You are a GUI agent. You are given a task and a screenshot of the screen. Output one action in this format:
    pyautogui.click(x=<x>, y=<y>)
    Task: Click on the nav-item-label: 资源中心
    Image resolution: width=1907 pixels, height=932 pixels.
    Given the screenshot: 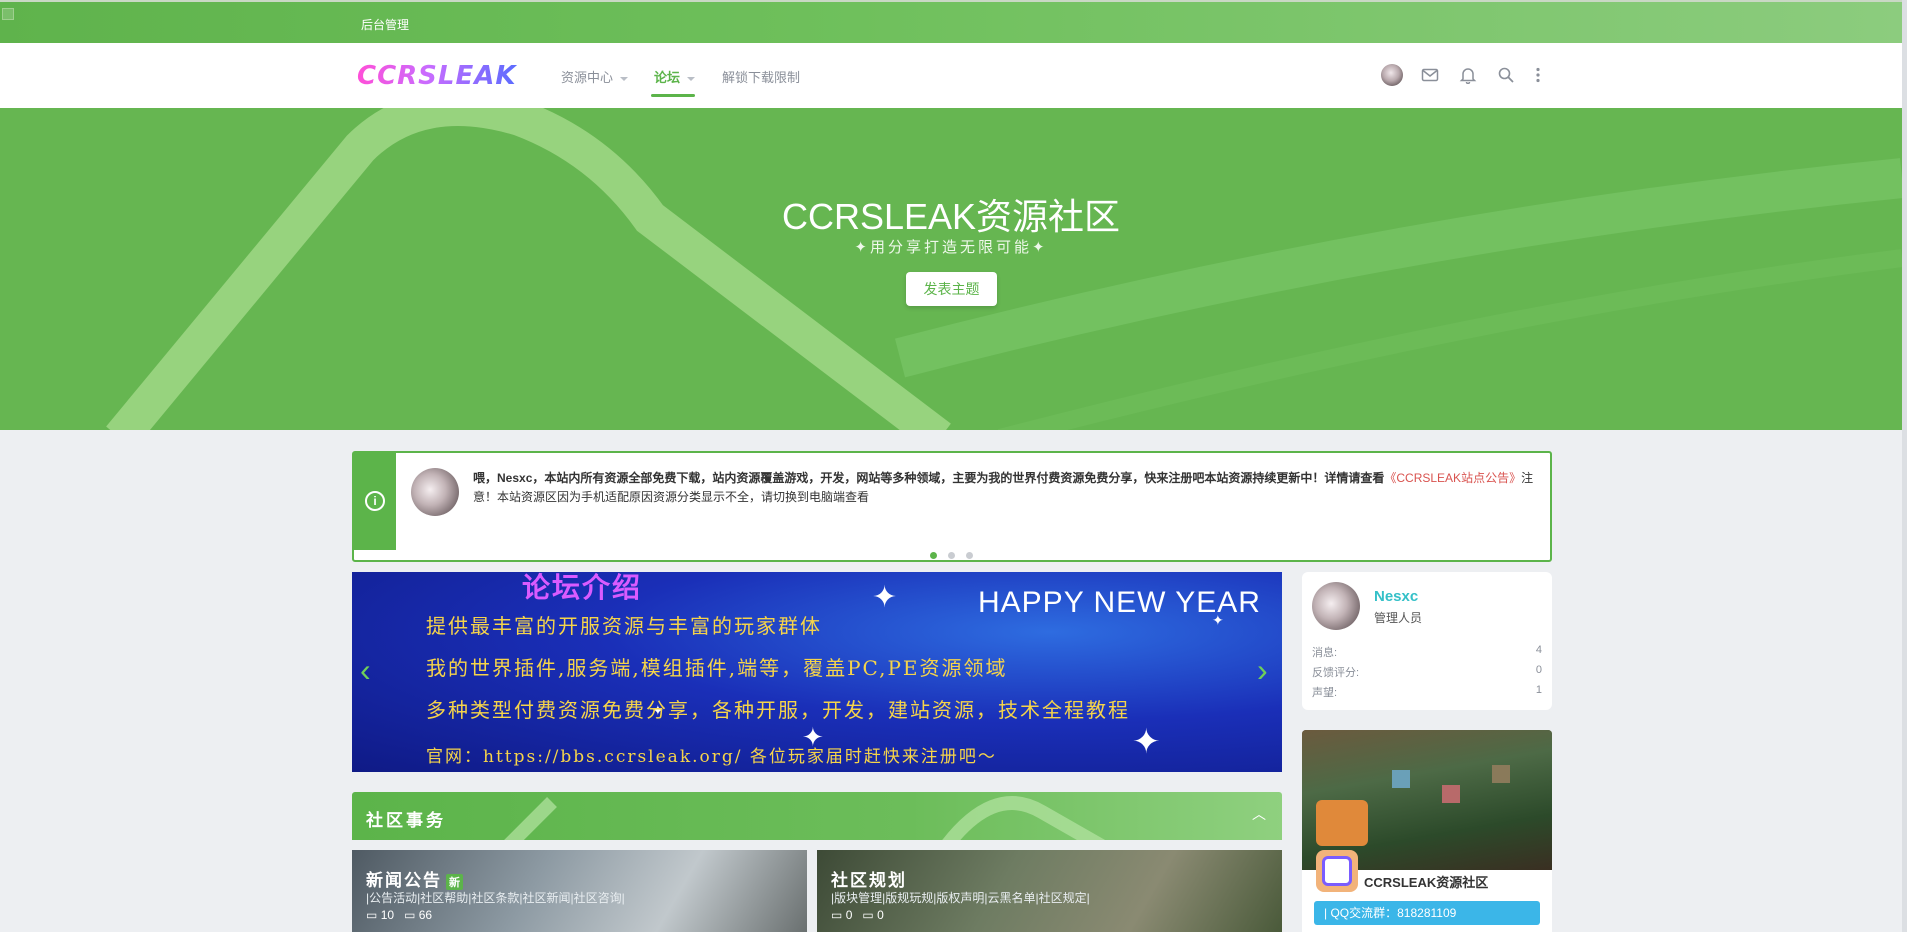 What is the action you would take?
    pyautogui.click(x=587, y=77)
    